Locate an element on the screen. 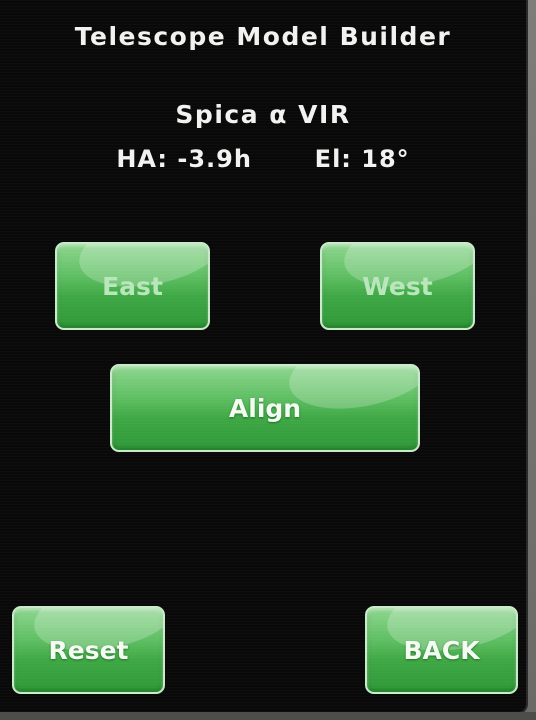 Image resolution: width=536 pixels, height=720 pixels. target-star-name: Spica α VIR is located at coordinates (263, 114).